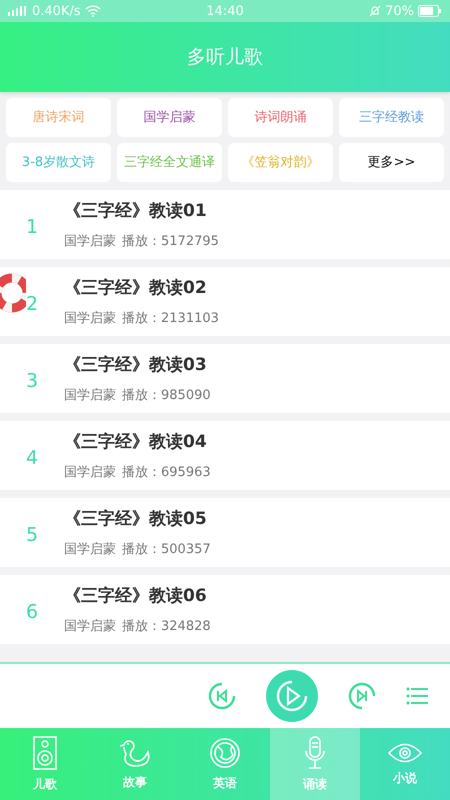  What do you see at coordinates (166, 626) in the screenshot?
I see `play-count: 播放：324828` at bounding box center [166, 626].